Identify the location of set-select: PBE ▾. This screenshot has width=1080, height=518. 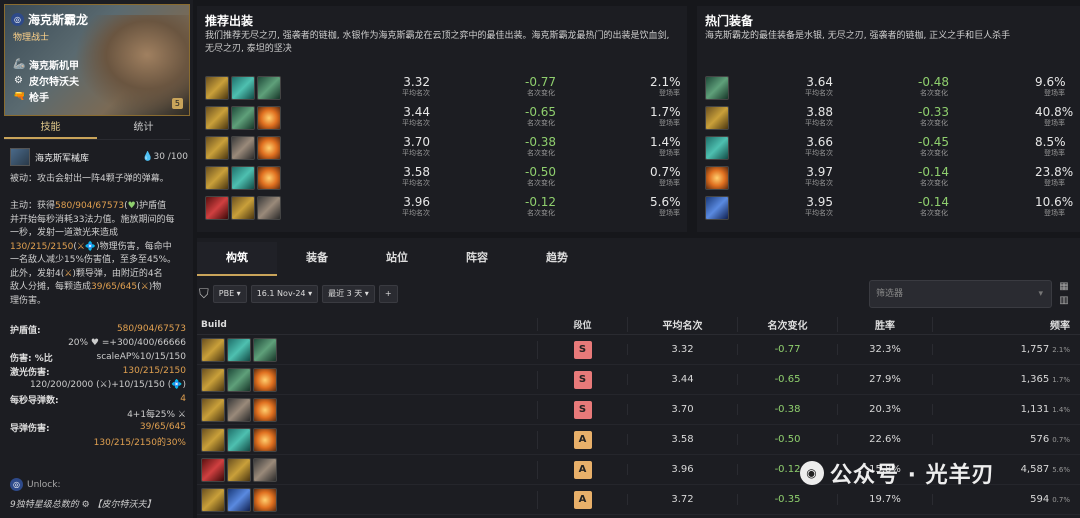
(229, 294).